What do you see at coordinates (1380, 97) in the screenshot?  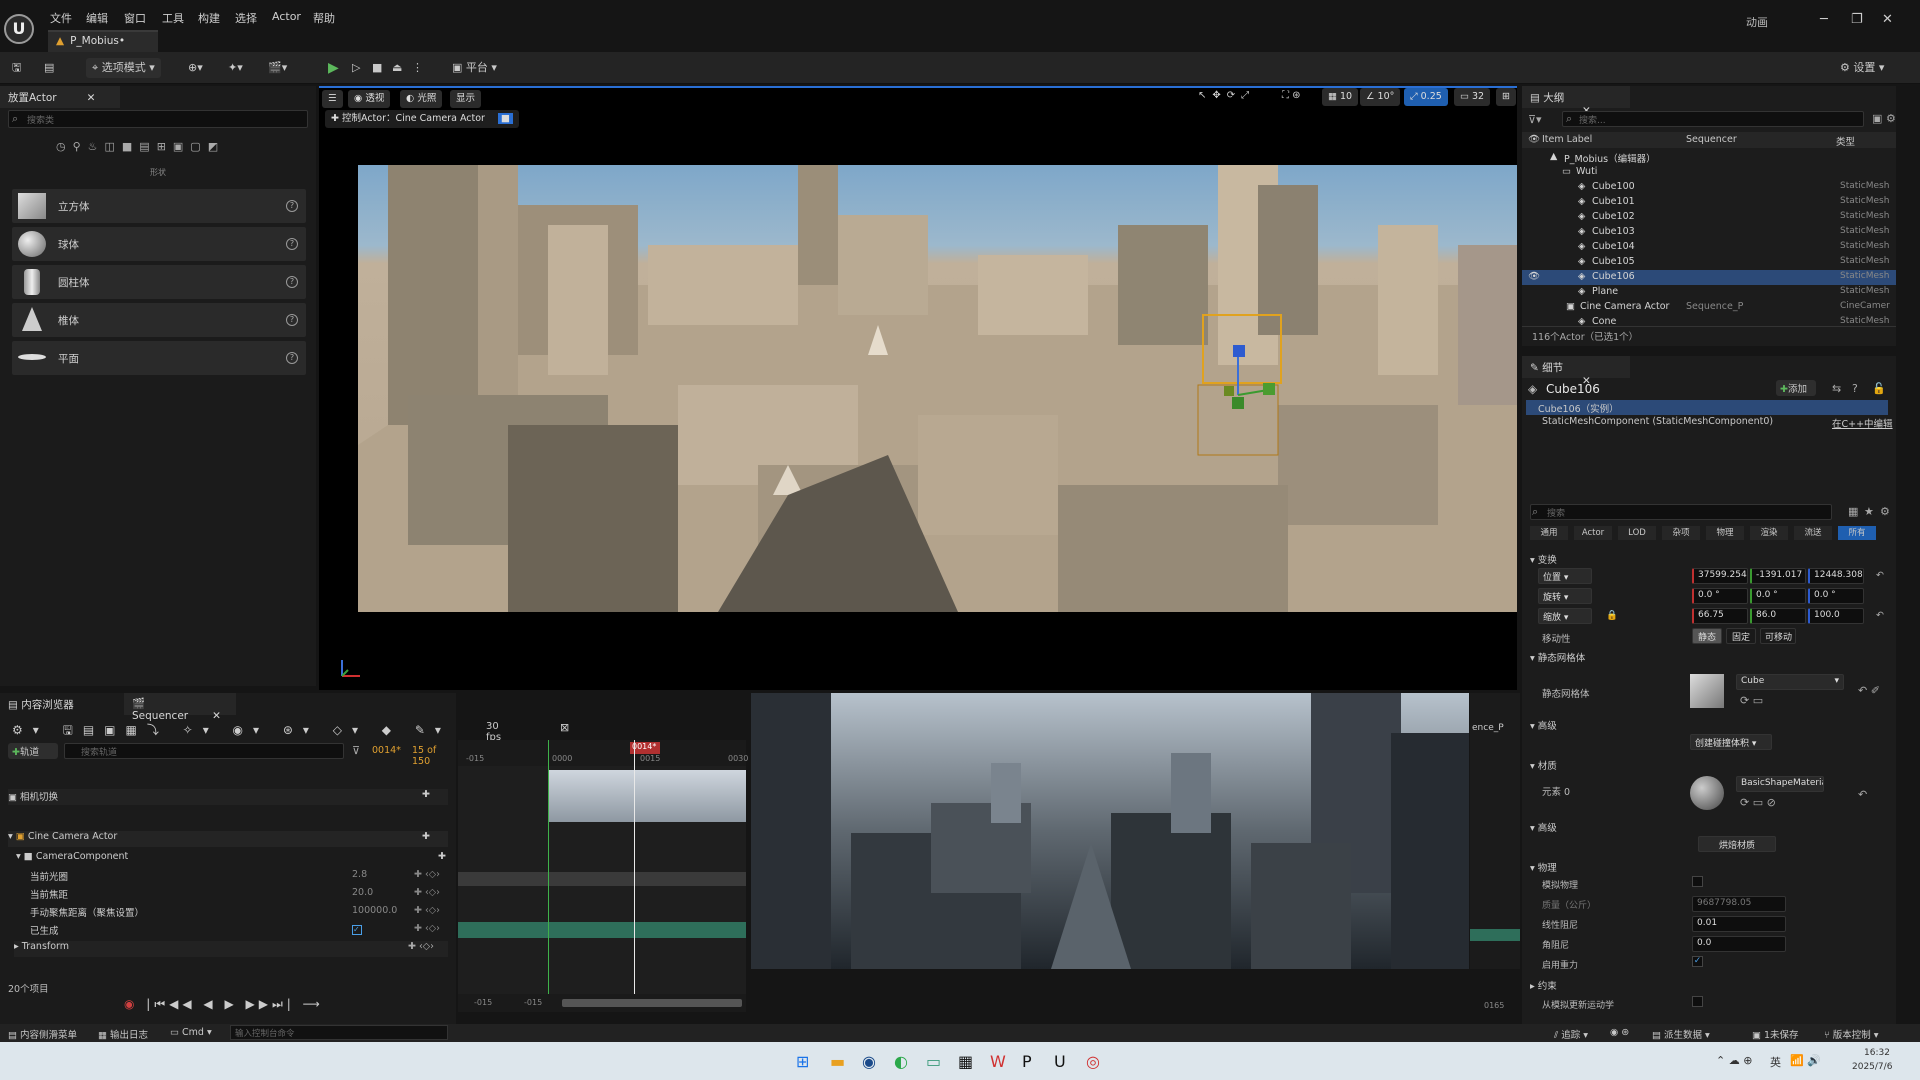 I see `angle-snap: ∠ 10°` at bounding box center [1380, 97].